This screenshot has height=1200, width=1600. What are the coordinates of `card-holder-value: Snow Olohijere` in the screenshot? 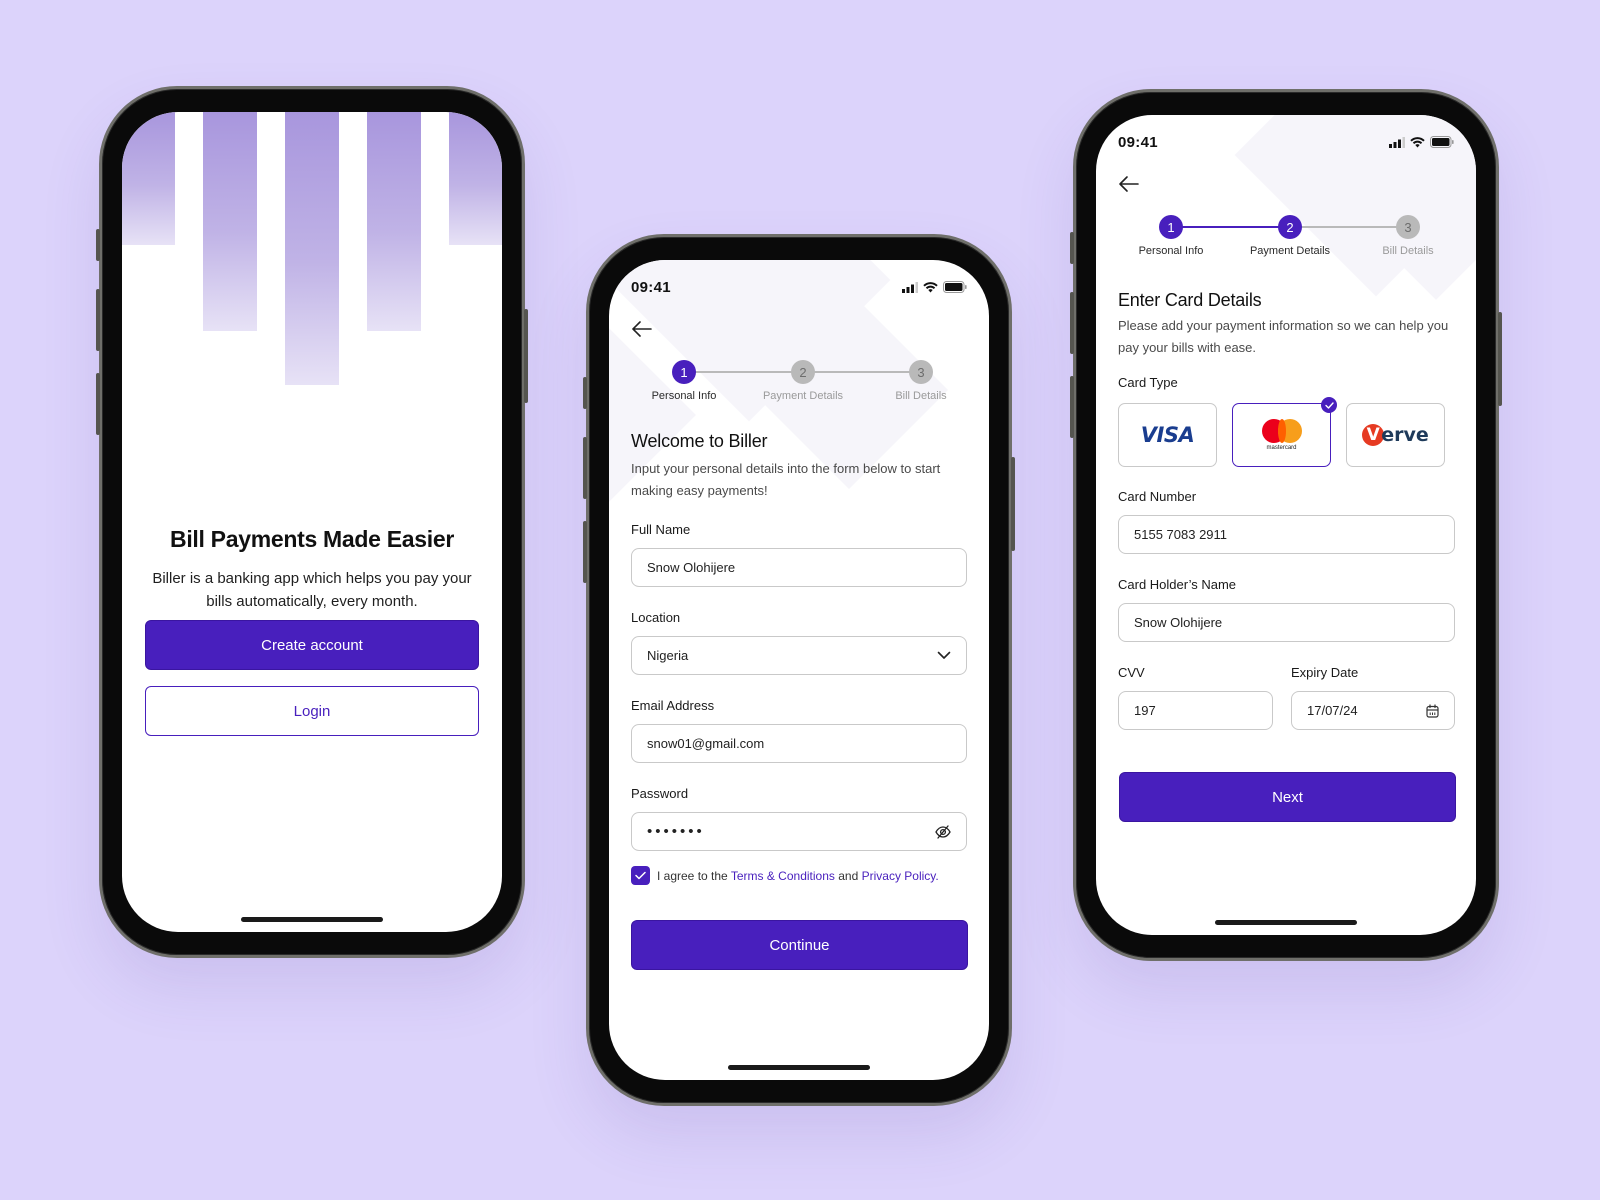 It's located at (1178, 622).